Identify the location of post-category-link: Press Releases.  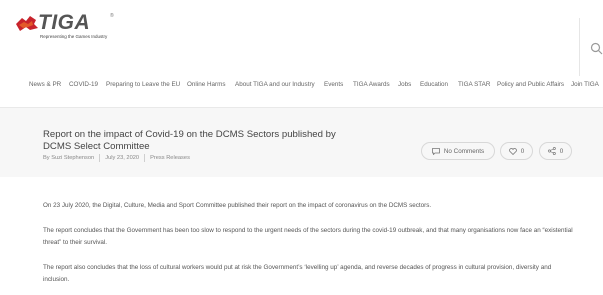
(170, 158).